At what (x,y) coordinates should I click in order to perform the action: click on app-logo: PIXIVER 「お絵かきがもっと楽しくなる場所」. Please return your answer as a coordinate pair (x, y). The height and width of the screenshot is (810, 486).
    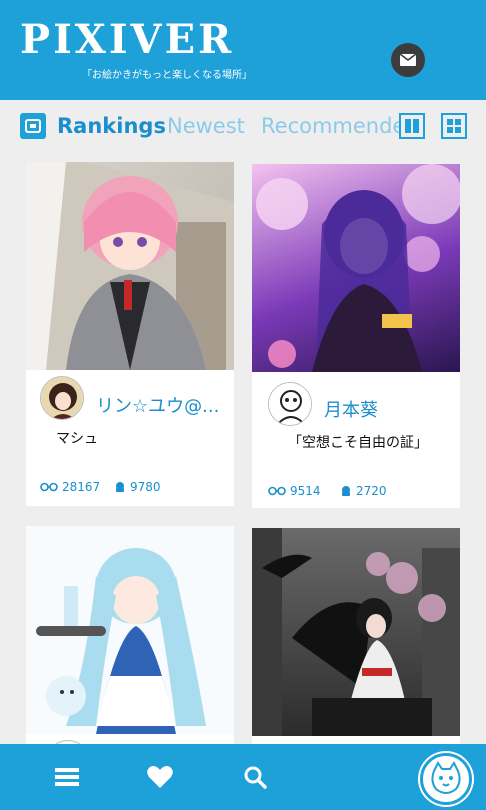
    Looking at the image, I should click on (136, 48).